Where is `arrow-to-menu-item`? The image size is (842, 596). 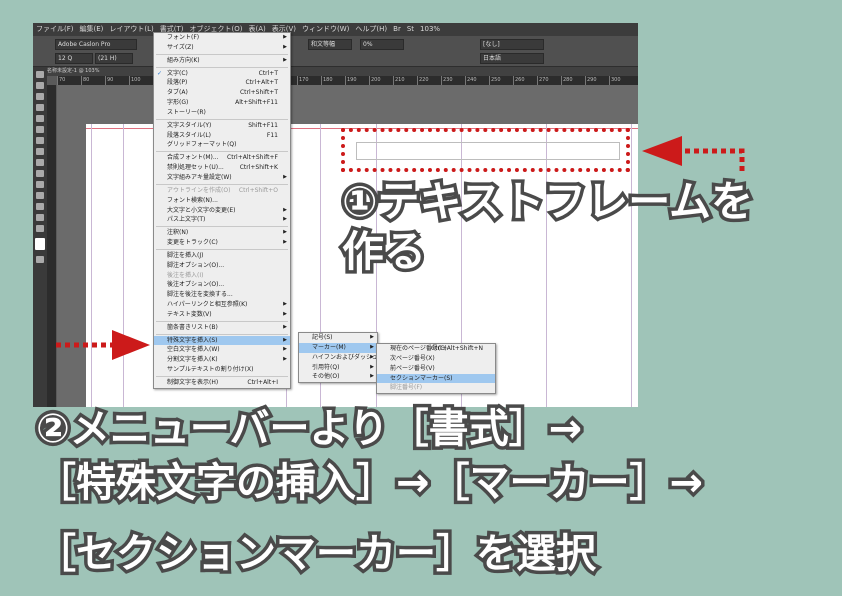 arrow-to-menu-item is located at coordinates (103, 345).